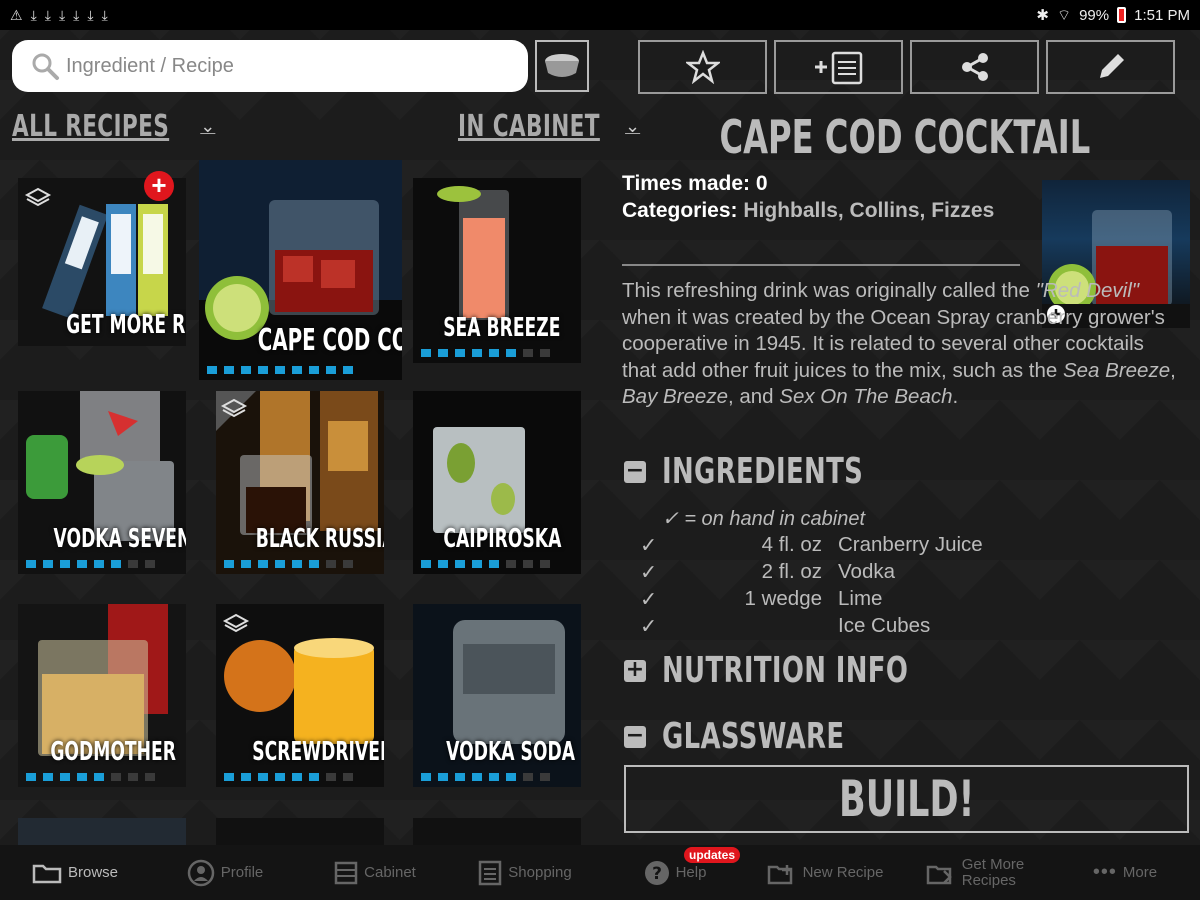  What do you see at coordinates (225, 872) in the screenshot?
I see `nav-profile: Profile` at bounding box center [225, 872].